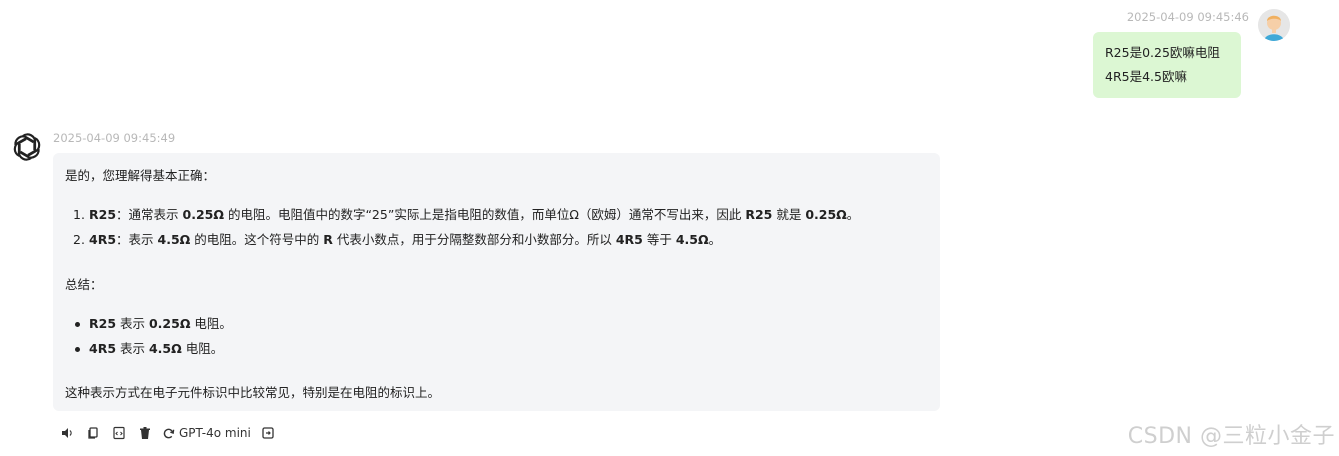  I want to click on list-number: 1., so click(79, 214).